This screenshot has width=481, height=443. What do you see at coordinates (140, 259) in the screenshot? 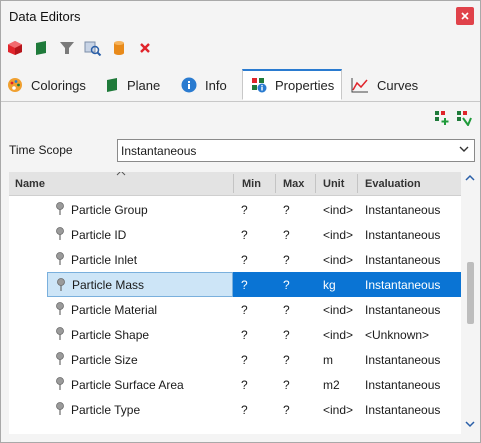
I see `property-name-cell: Particle Inlet` at bounding box center [140, 259].